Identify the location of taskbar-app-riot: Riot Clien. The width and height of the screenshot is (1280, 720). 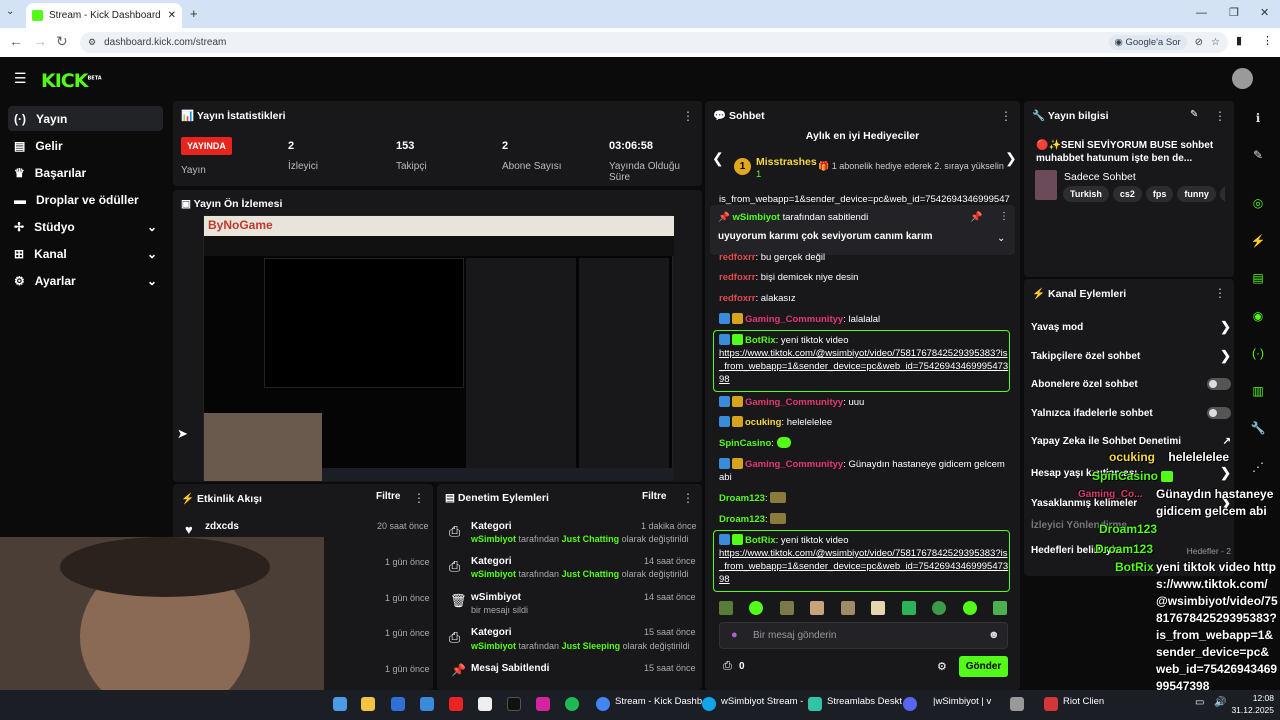
(1083, 701).